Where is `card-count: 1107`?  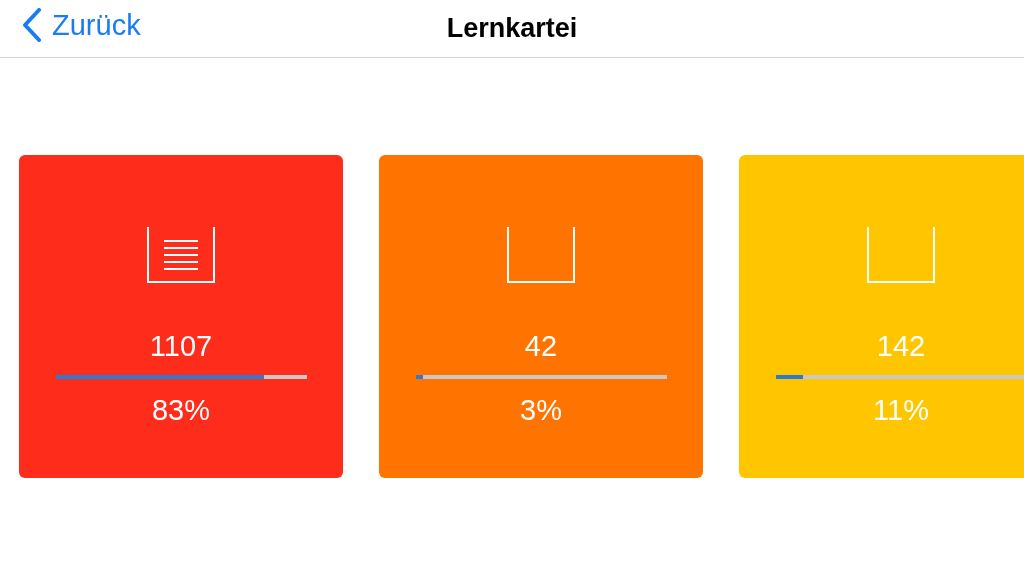 card-count: 1107 is located at coordinates (181, 346).